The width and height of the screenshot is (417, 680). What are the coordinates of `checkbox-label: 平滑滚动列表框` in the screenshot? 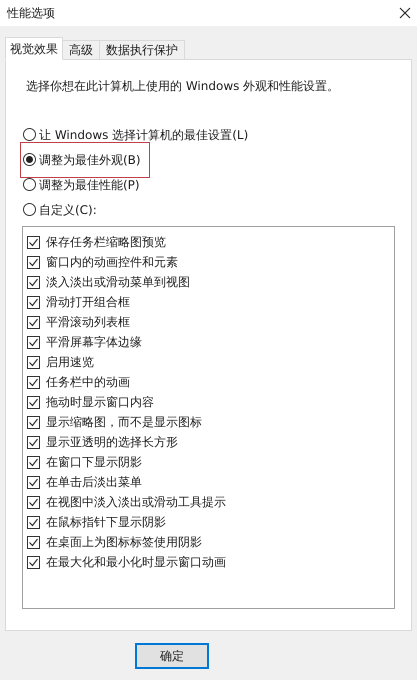 It's located at (88, 322).